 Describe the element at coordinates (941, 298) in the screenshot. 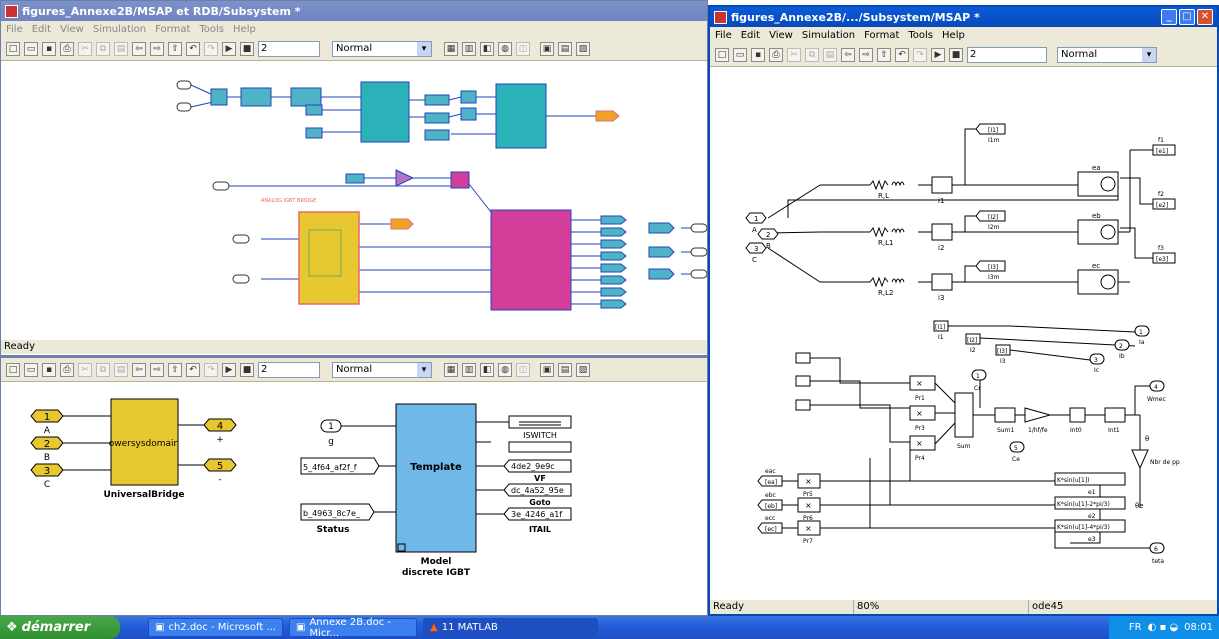

I see `meas-i3: i3` at that location.